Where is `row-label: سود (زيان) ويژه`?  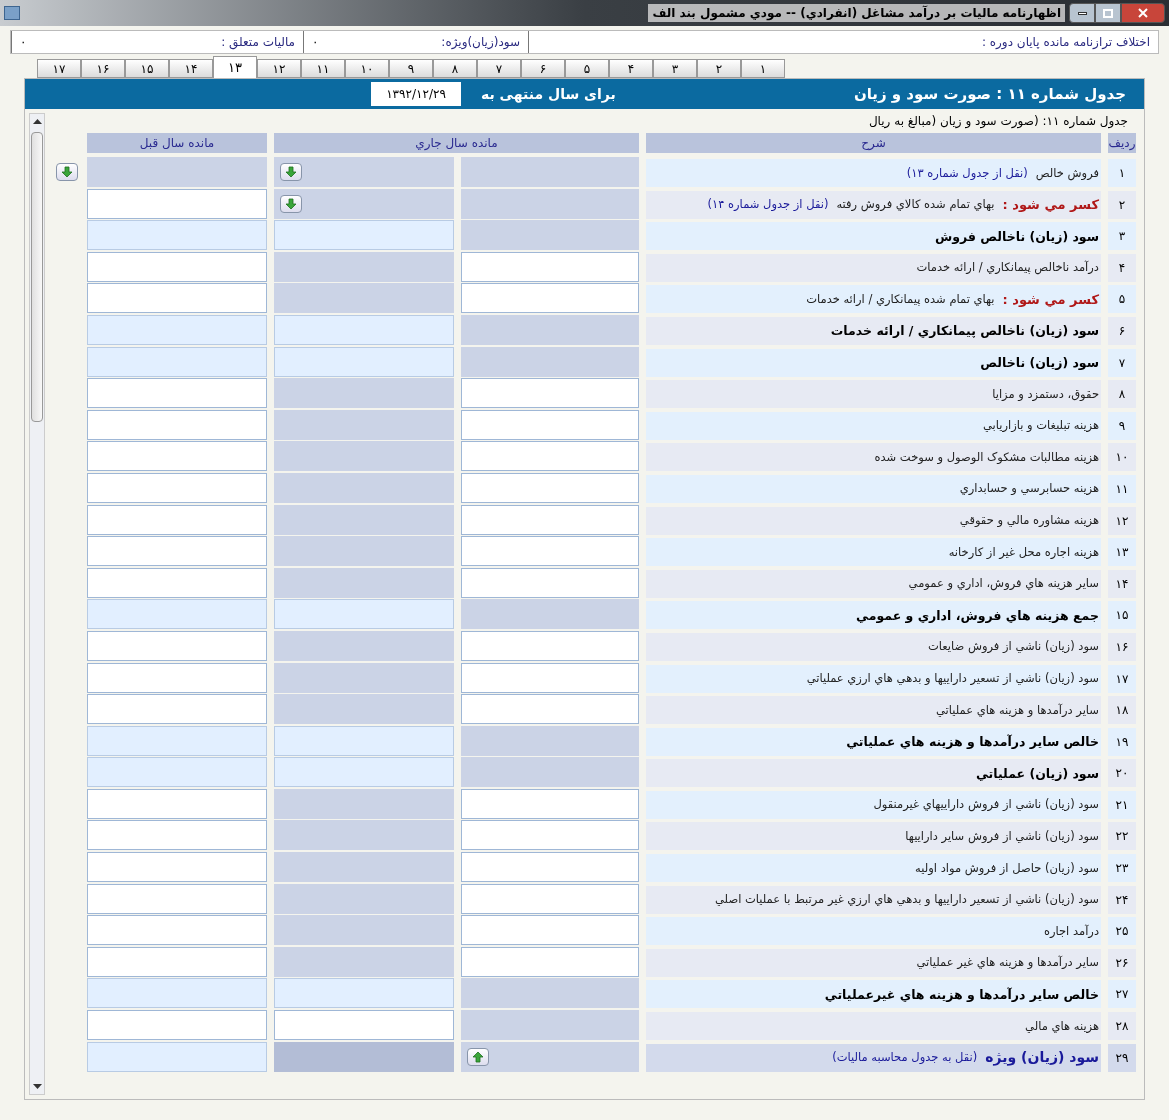
row-label: سود (زيان) ويژه is located at coordinates (1042, 1058).